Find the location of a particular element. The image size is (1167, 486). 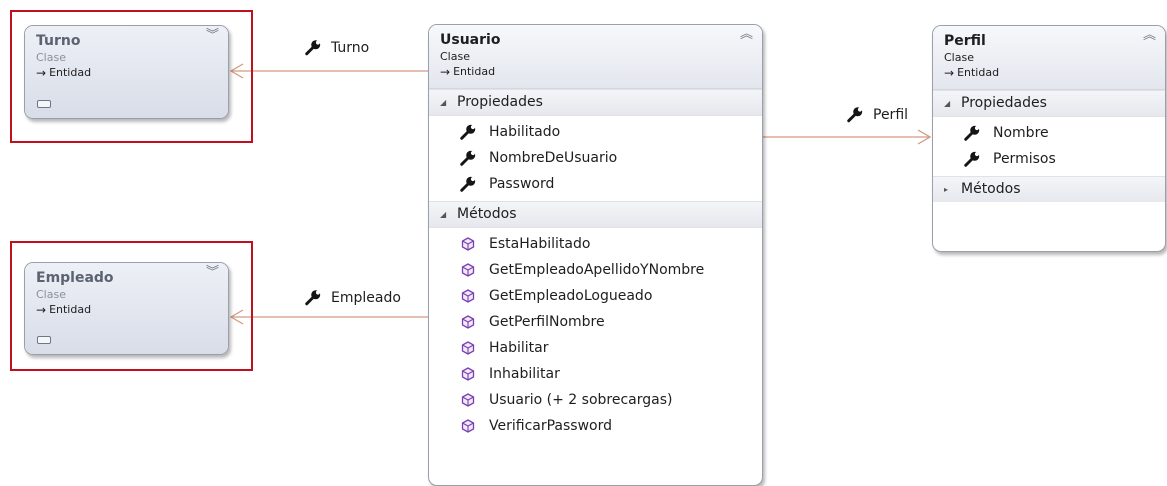

property-list: Nombre Permisos is located at coordinates (1049, 146).